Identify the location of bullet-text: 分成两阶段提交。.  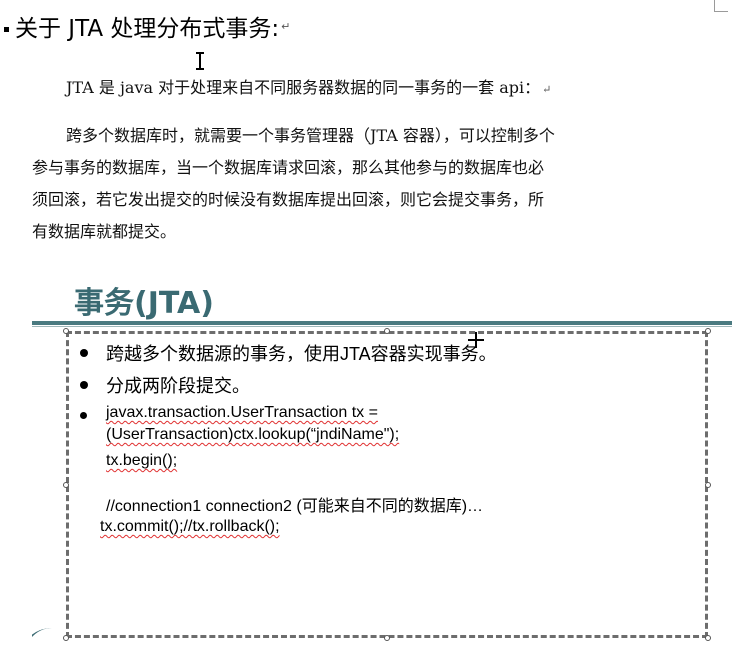
(178, 386).